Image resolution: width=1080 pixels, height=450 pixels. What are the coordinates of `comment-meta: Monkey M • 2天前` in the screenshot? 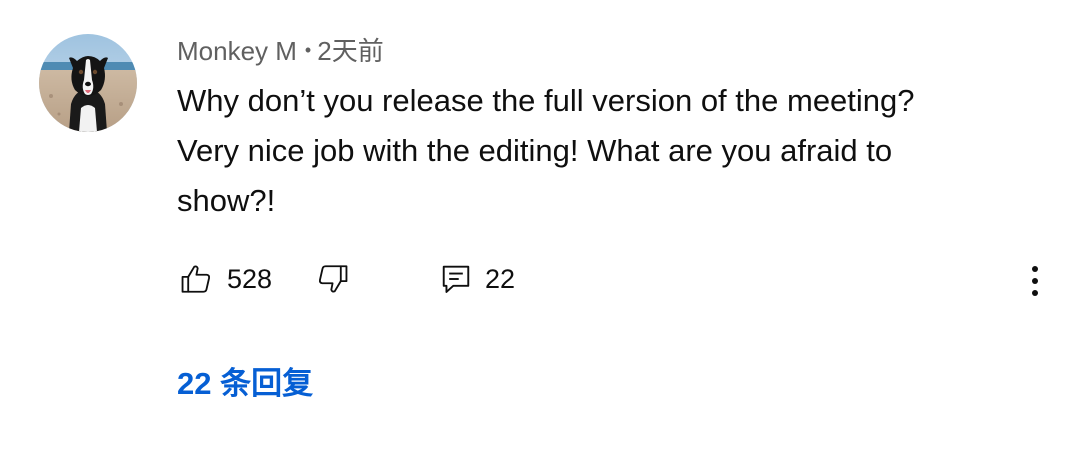 It's located at (280, 52).